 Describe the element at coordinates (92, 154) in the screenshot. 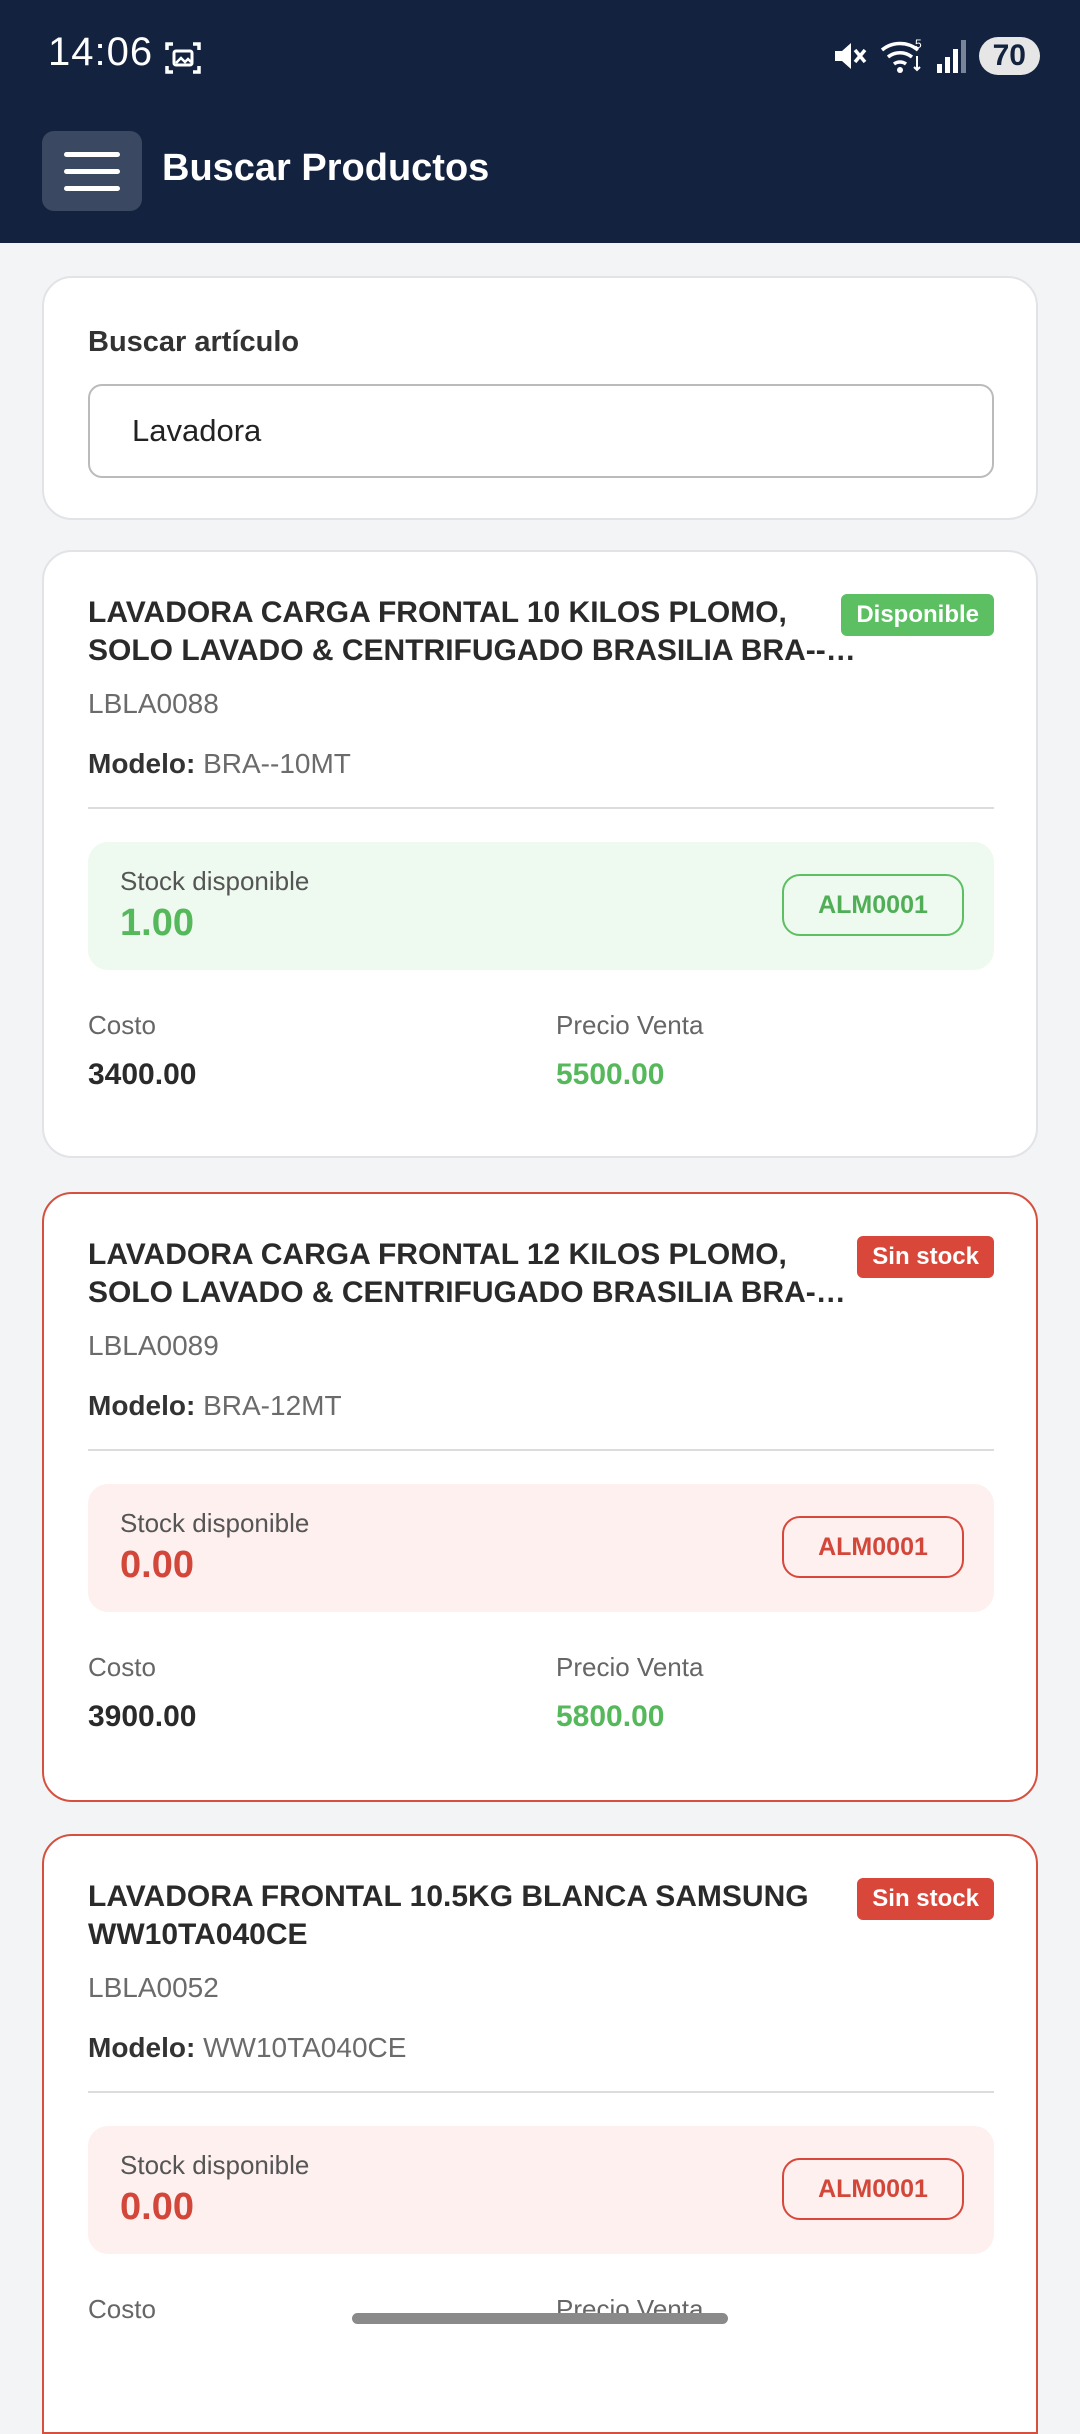

I see `hamburger-menu-icon` at that location.